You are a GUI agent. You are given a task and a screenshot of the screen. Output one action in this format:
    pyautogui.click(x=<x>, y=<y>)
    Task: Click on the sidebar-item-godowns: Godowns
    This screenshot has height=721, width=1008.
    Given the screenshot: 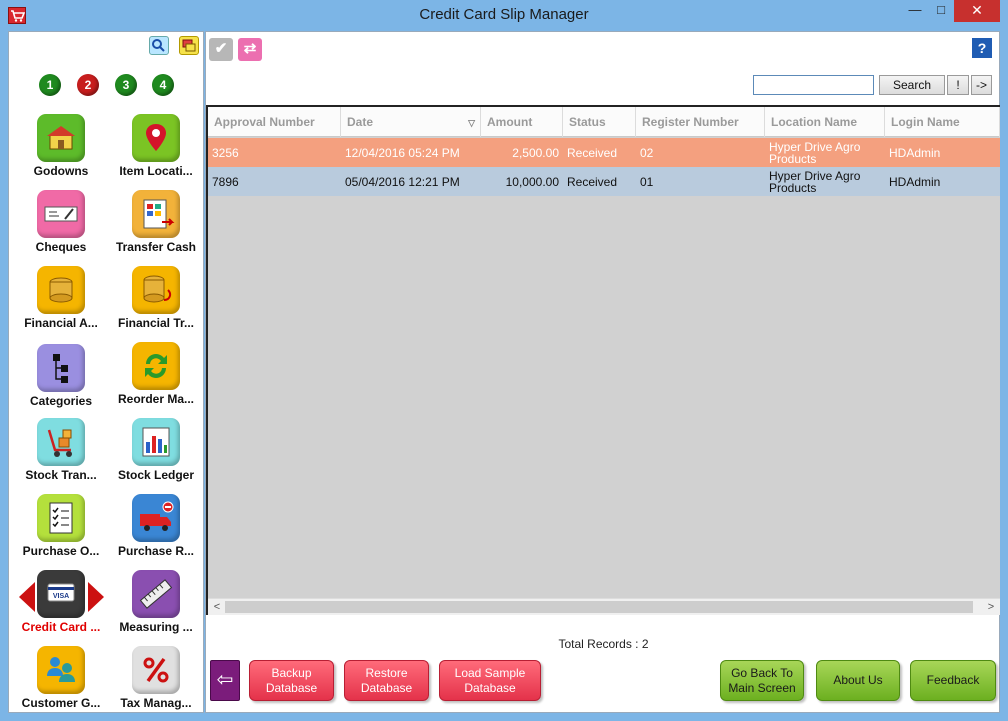 What is the action you would take?
    pyautogui.click(x=61, y=152)
    